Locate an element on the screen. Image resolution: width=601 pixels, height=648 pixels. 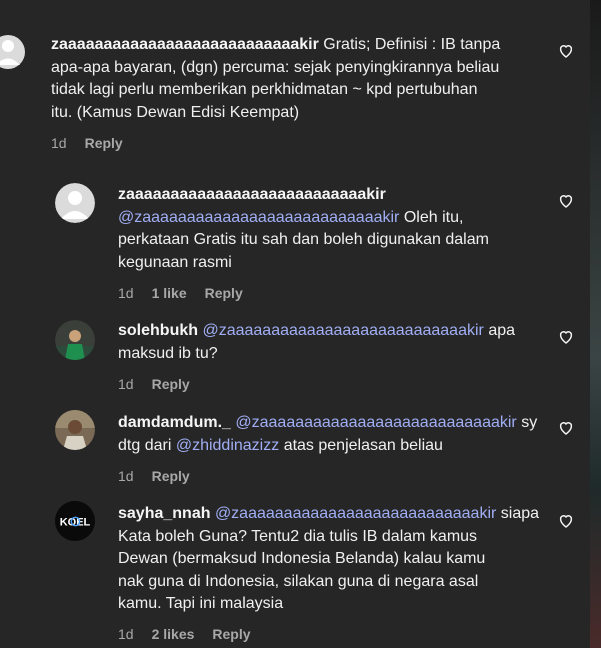
comment-body: dtg dari is located at coordinates (145, 445).